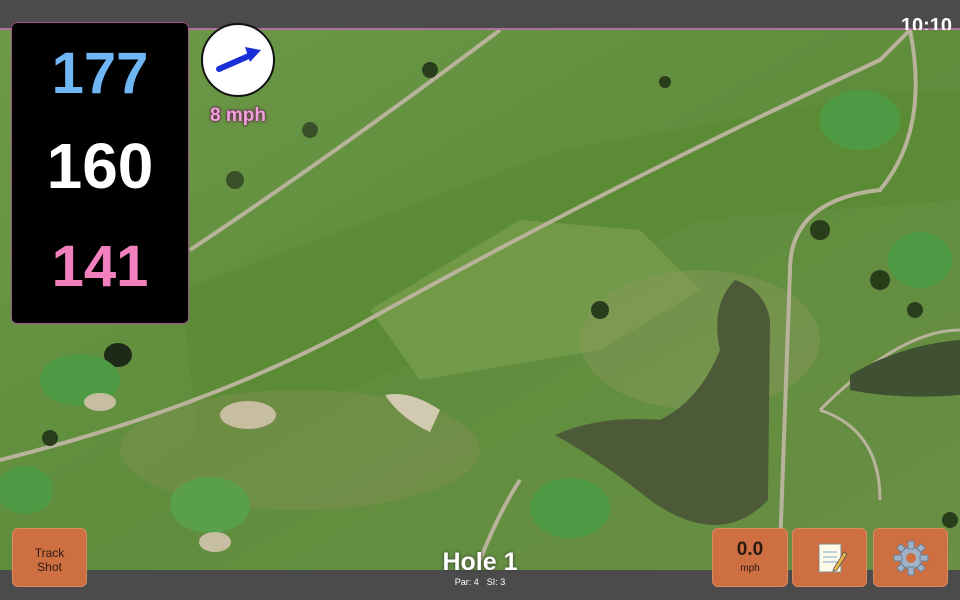  What do you see at coordinates (480, 562) in the screenshot?
I see `hole-title: Hole 1` at bounding box center [480, 562].